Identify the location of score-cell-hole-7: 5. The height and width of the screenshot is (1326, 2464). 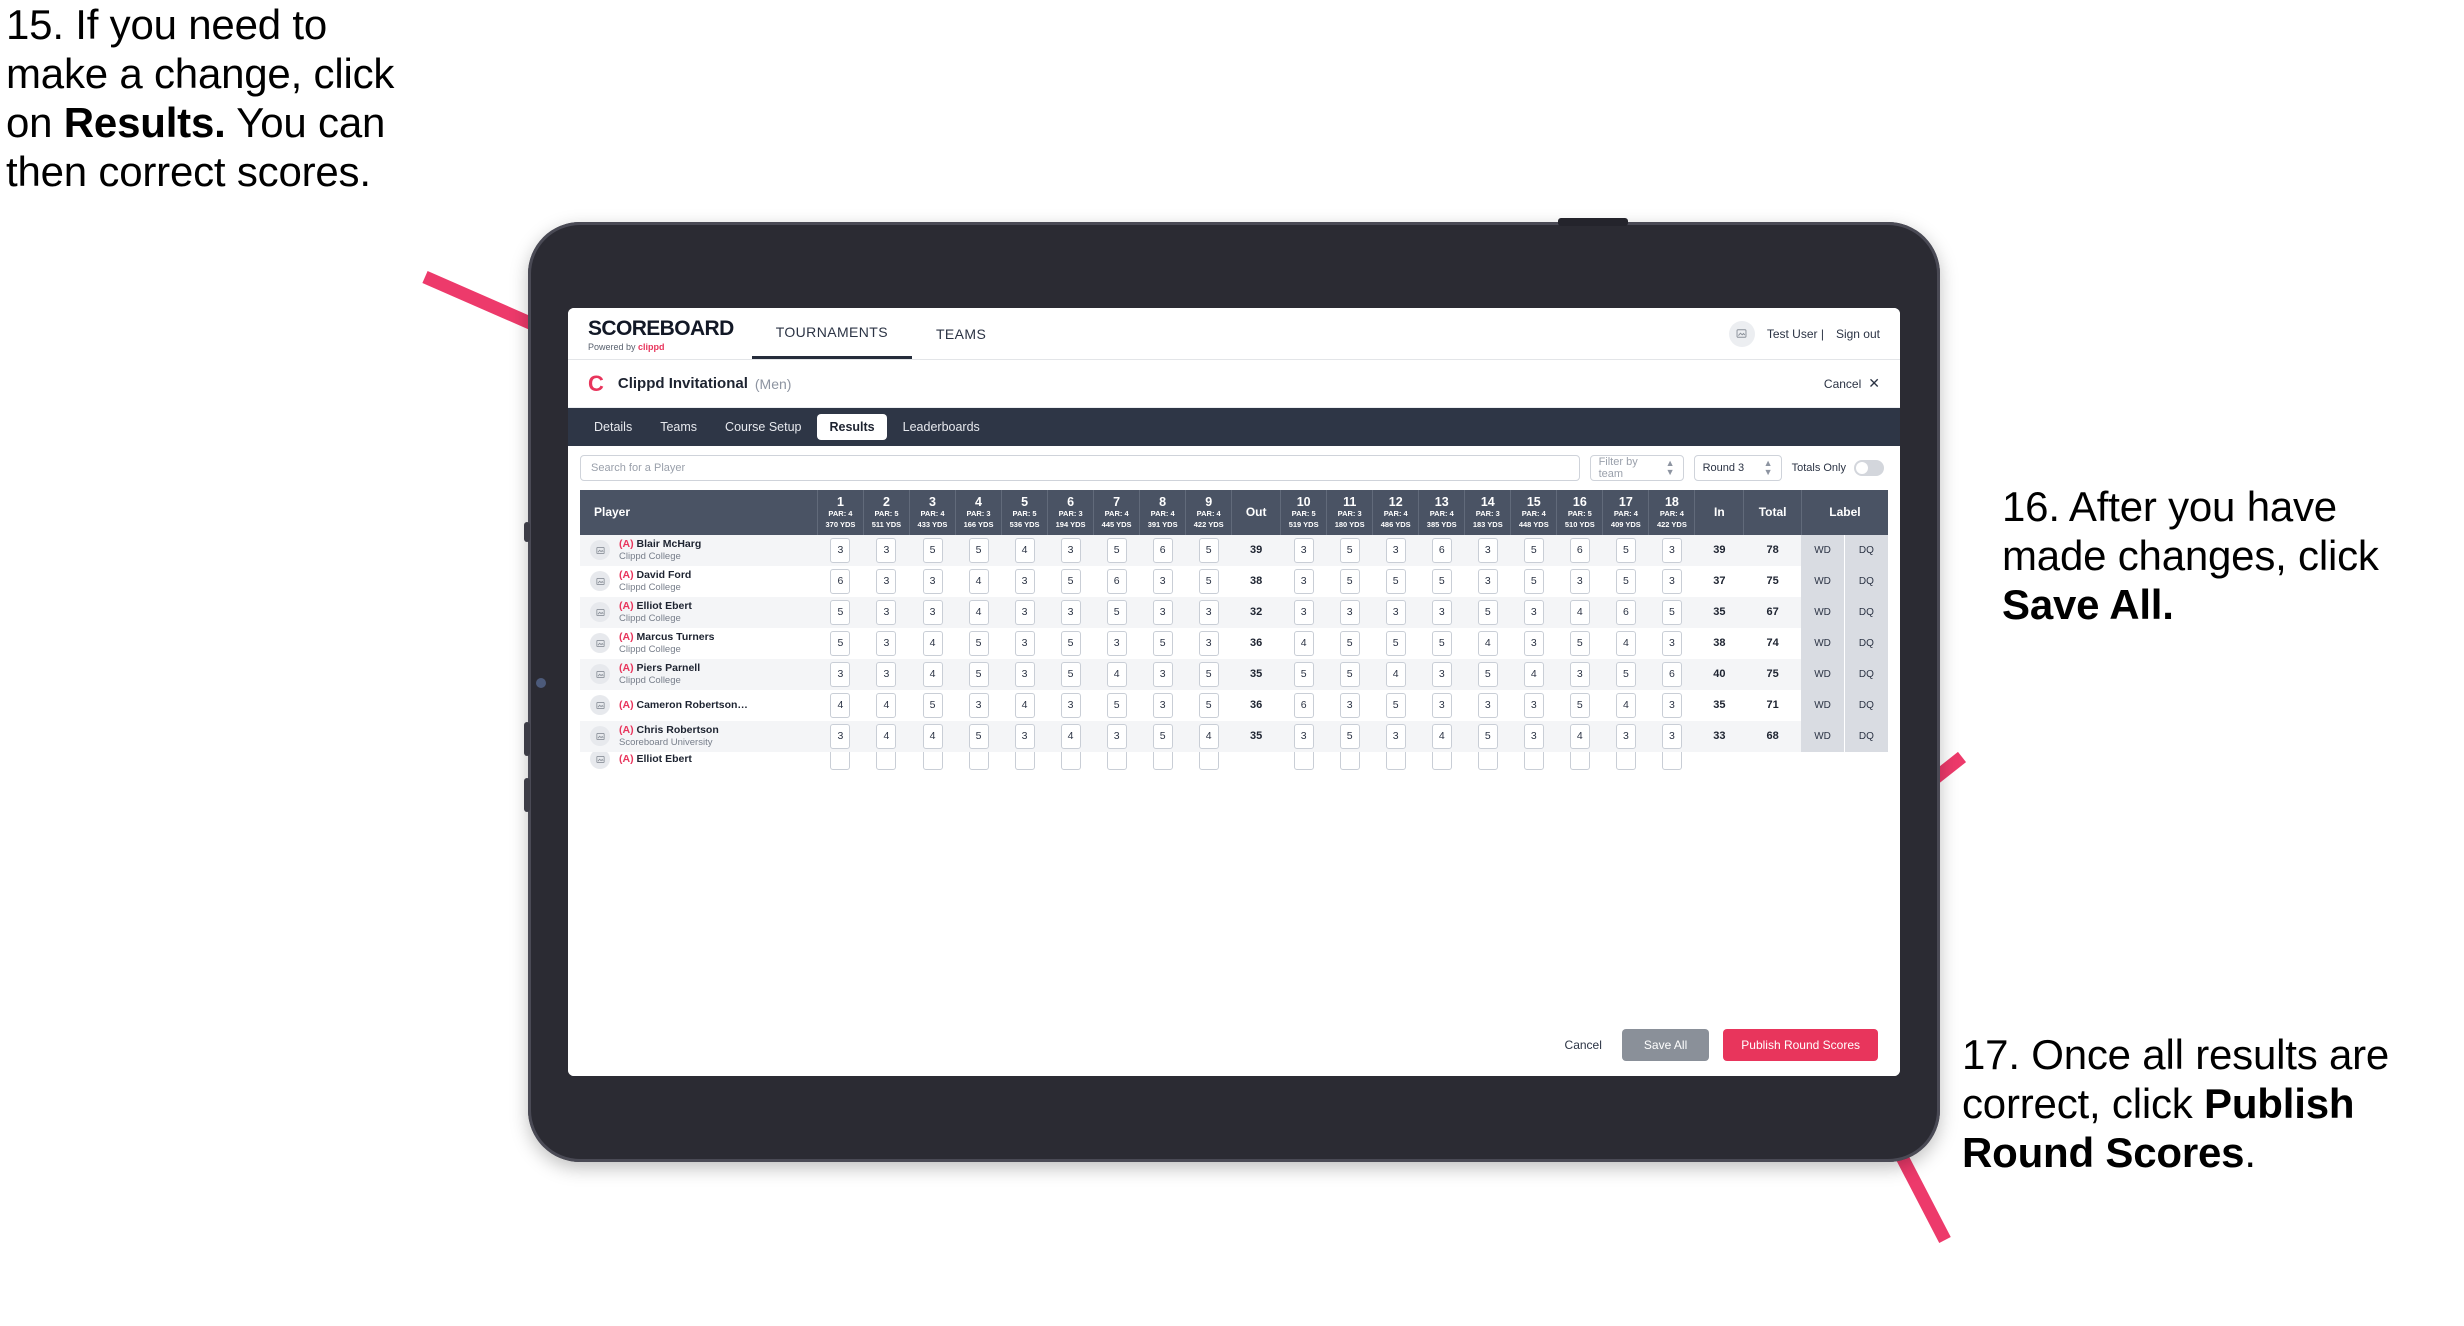
(1117, 705).